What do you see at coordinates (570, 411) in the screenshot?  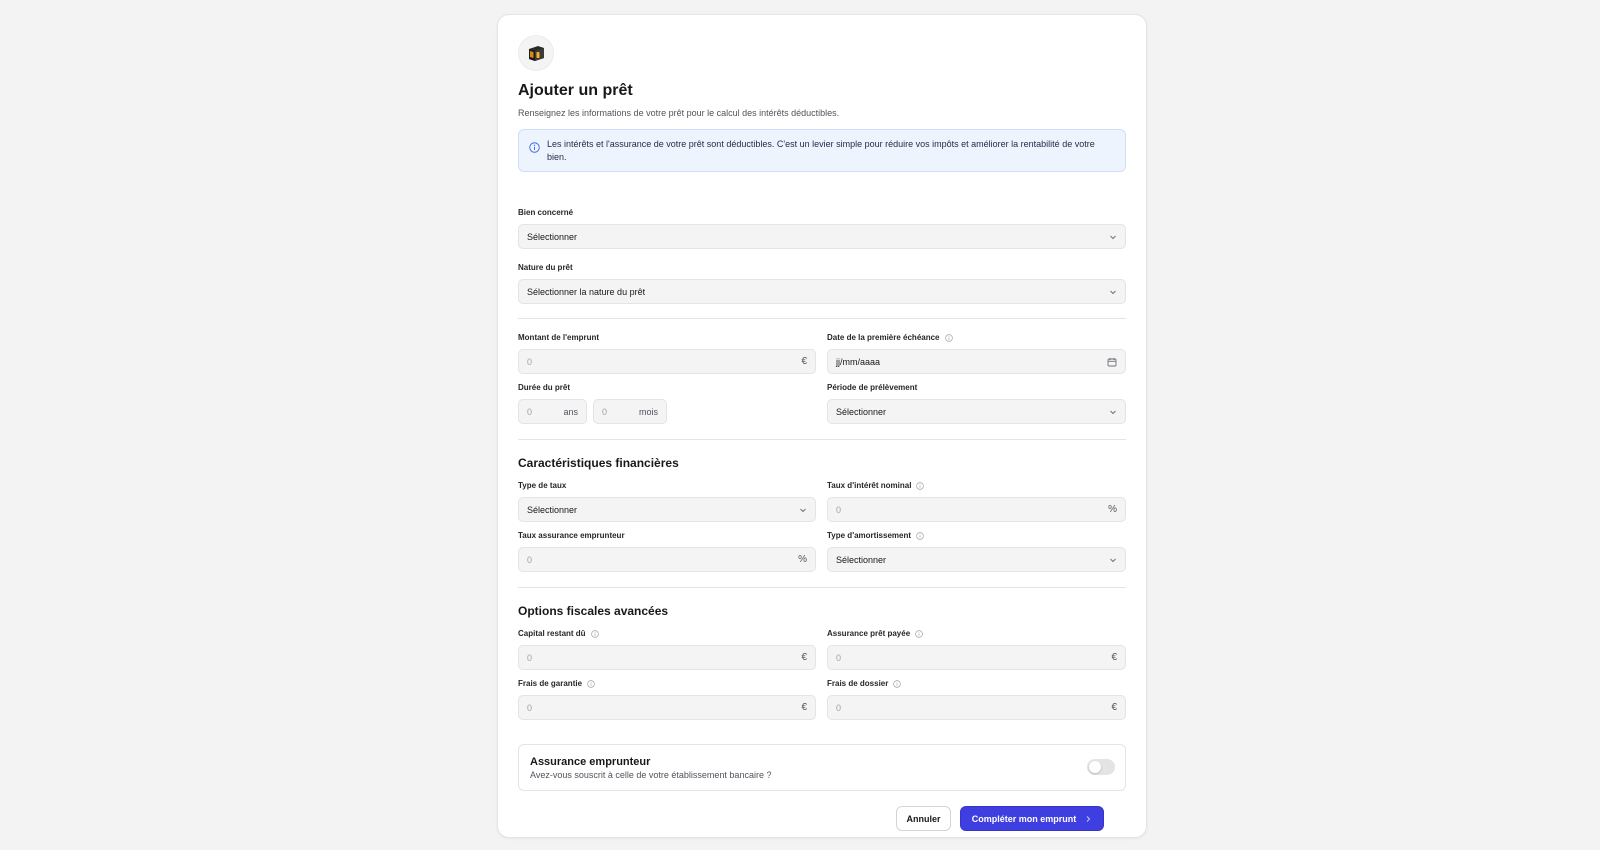 I see `years-suffix: ans` at bounding box center [570, 411].